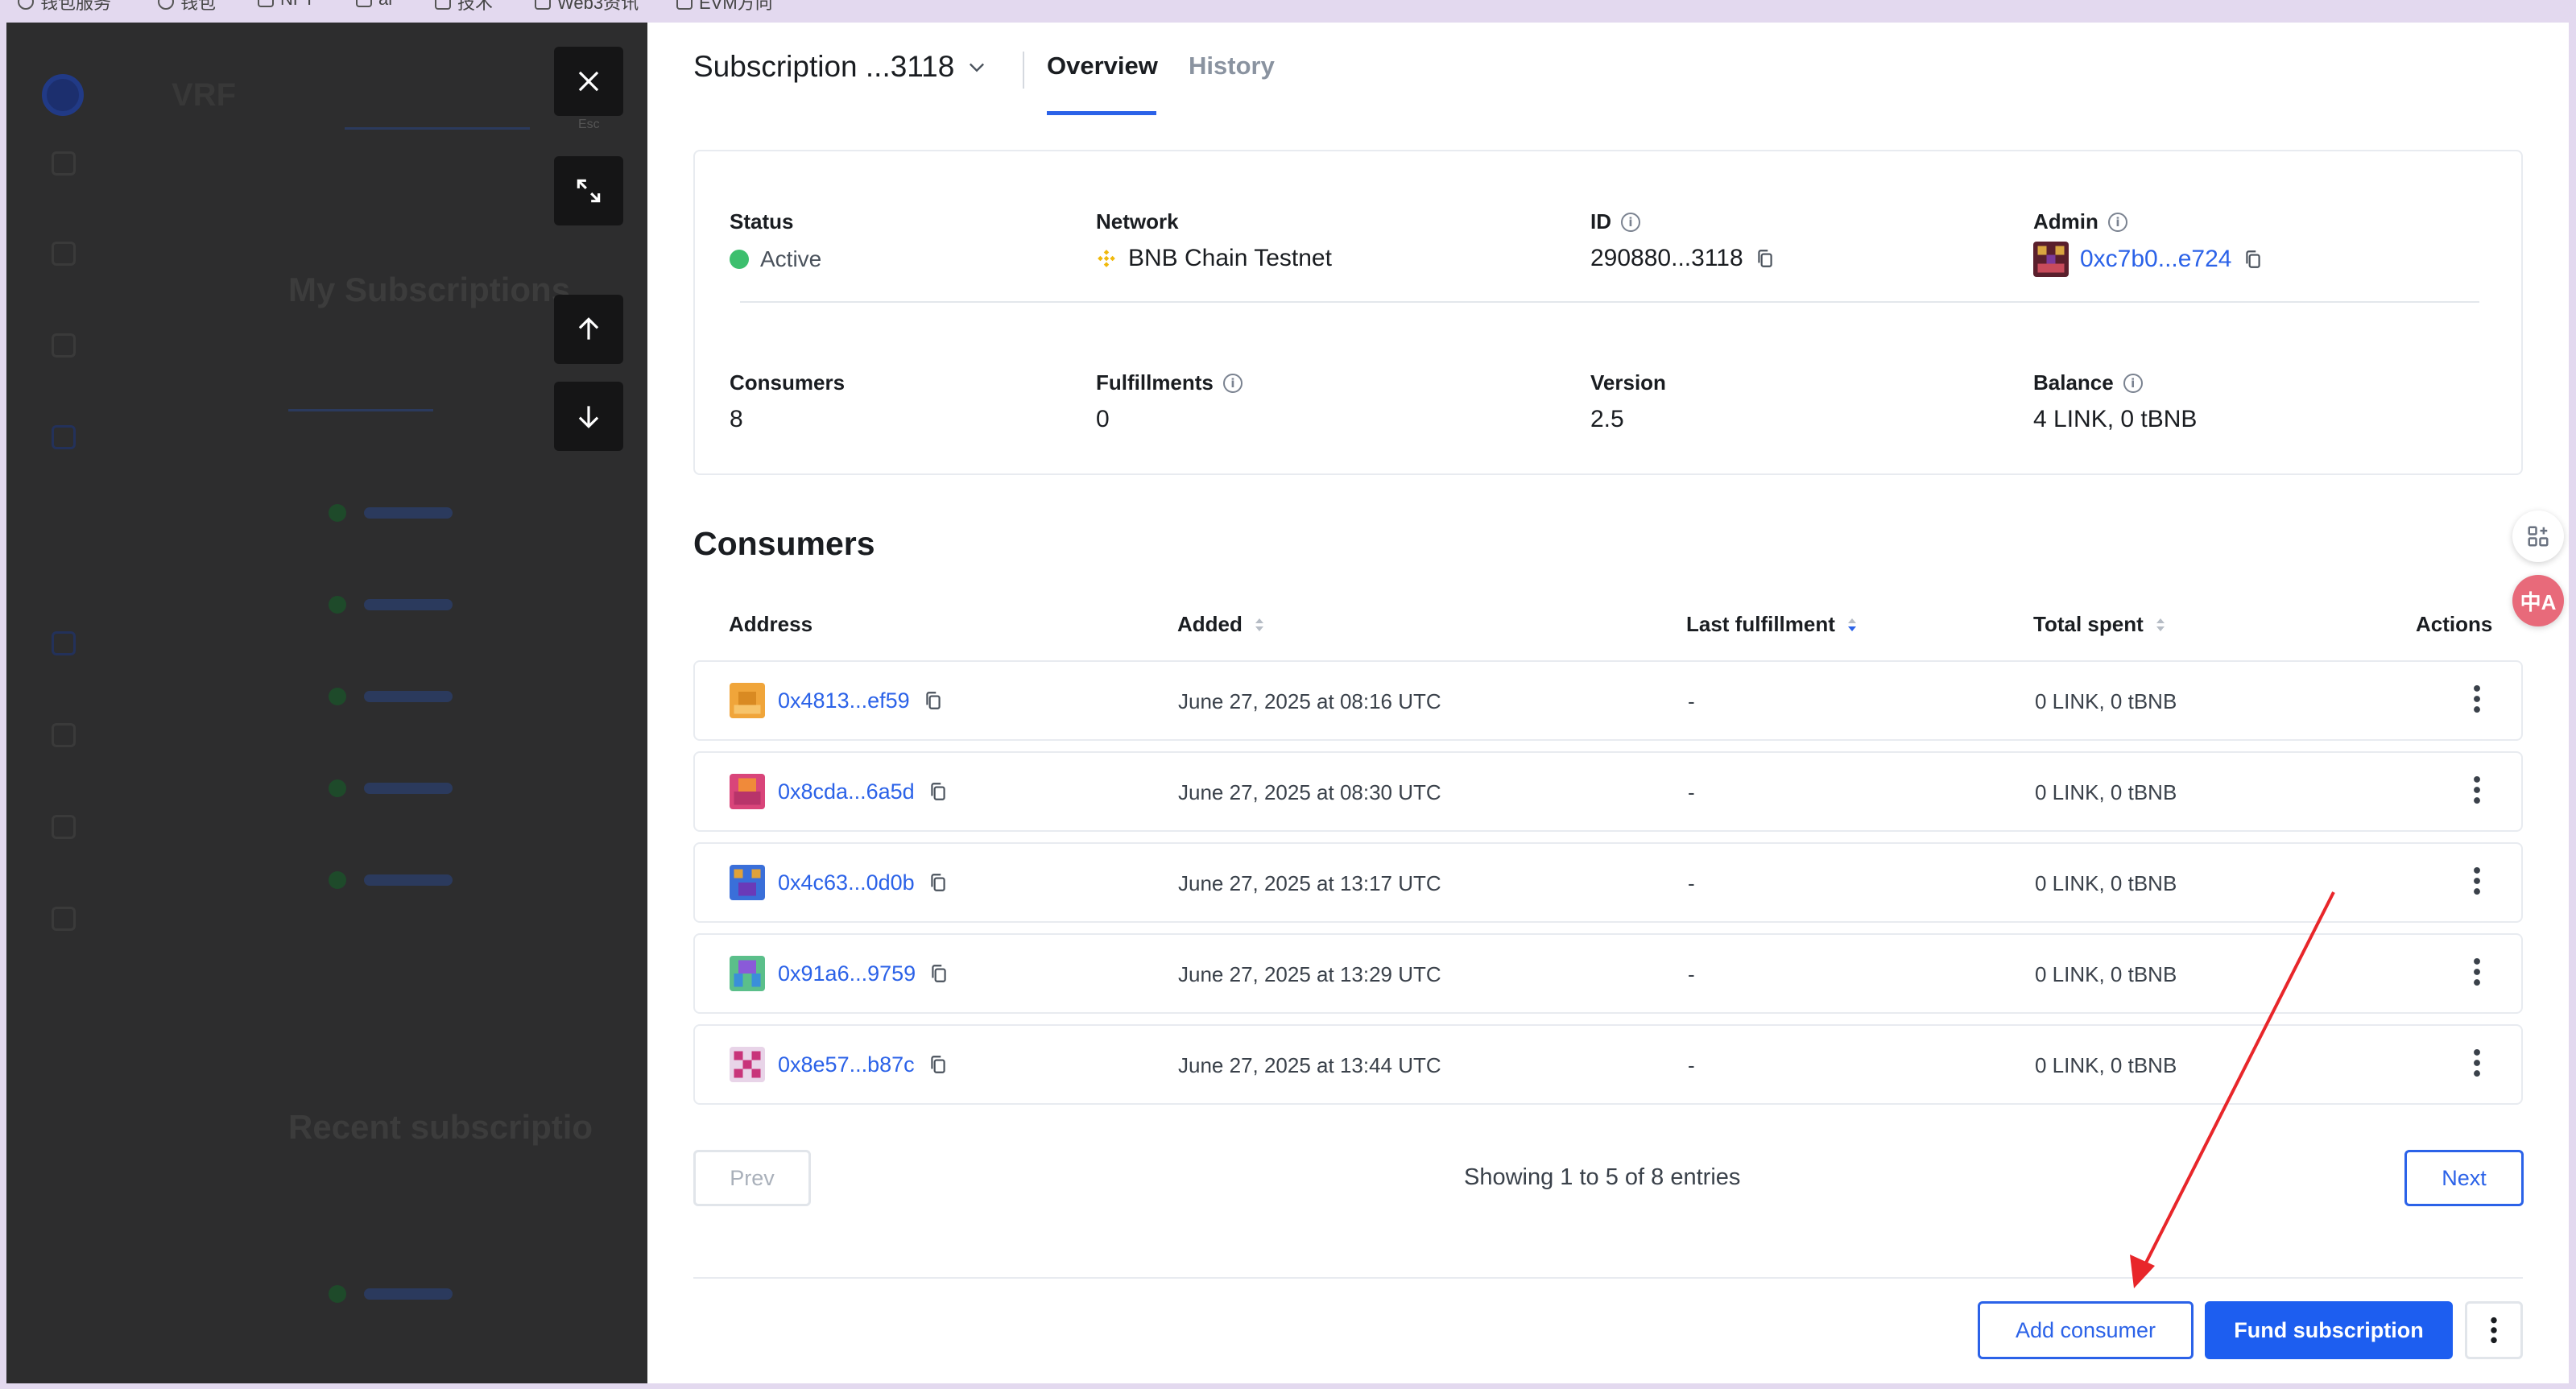  What do you see at coordinates (1102, 66) in the screenshot?
I see `tab-overview: Overview` at bounding box center [1102, 66].